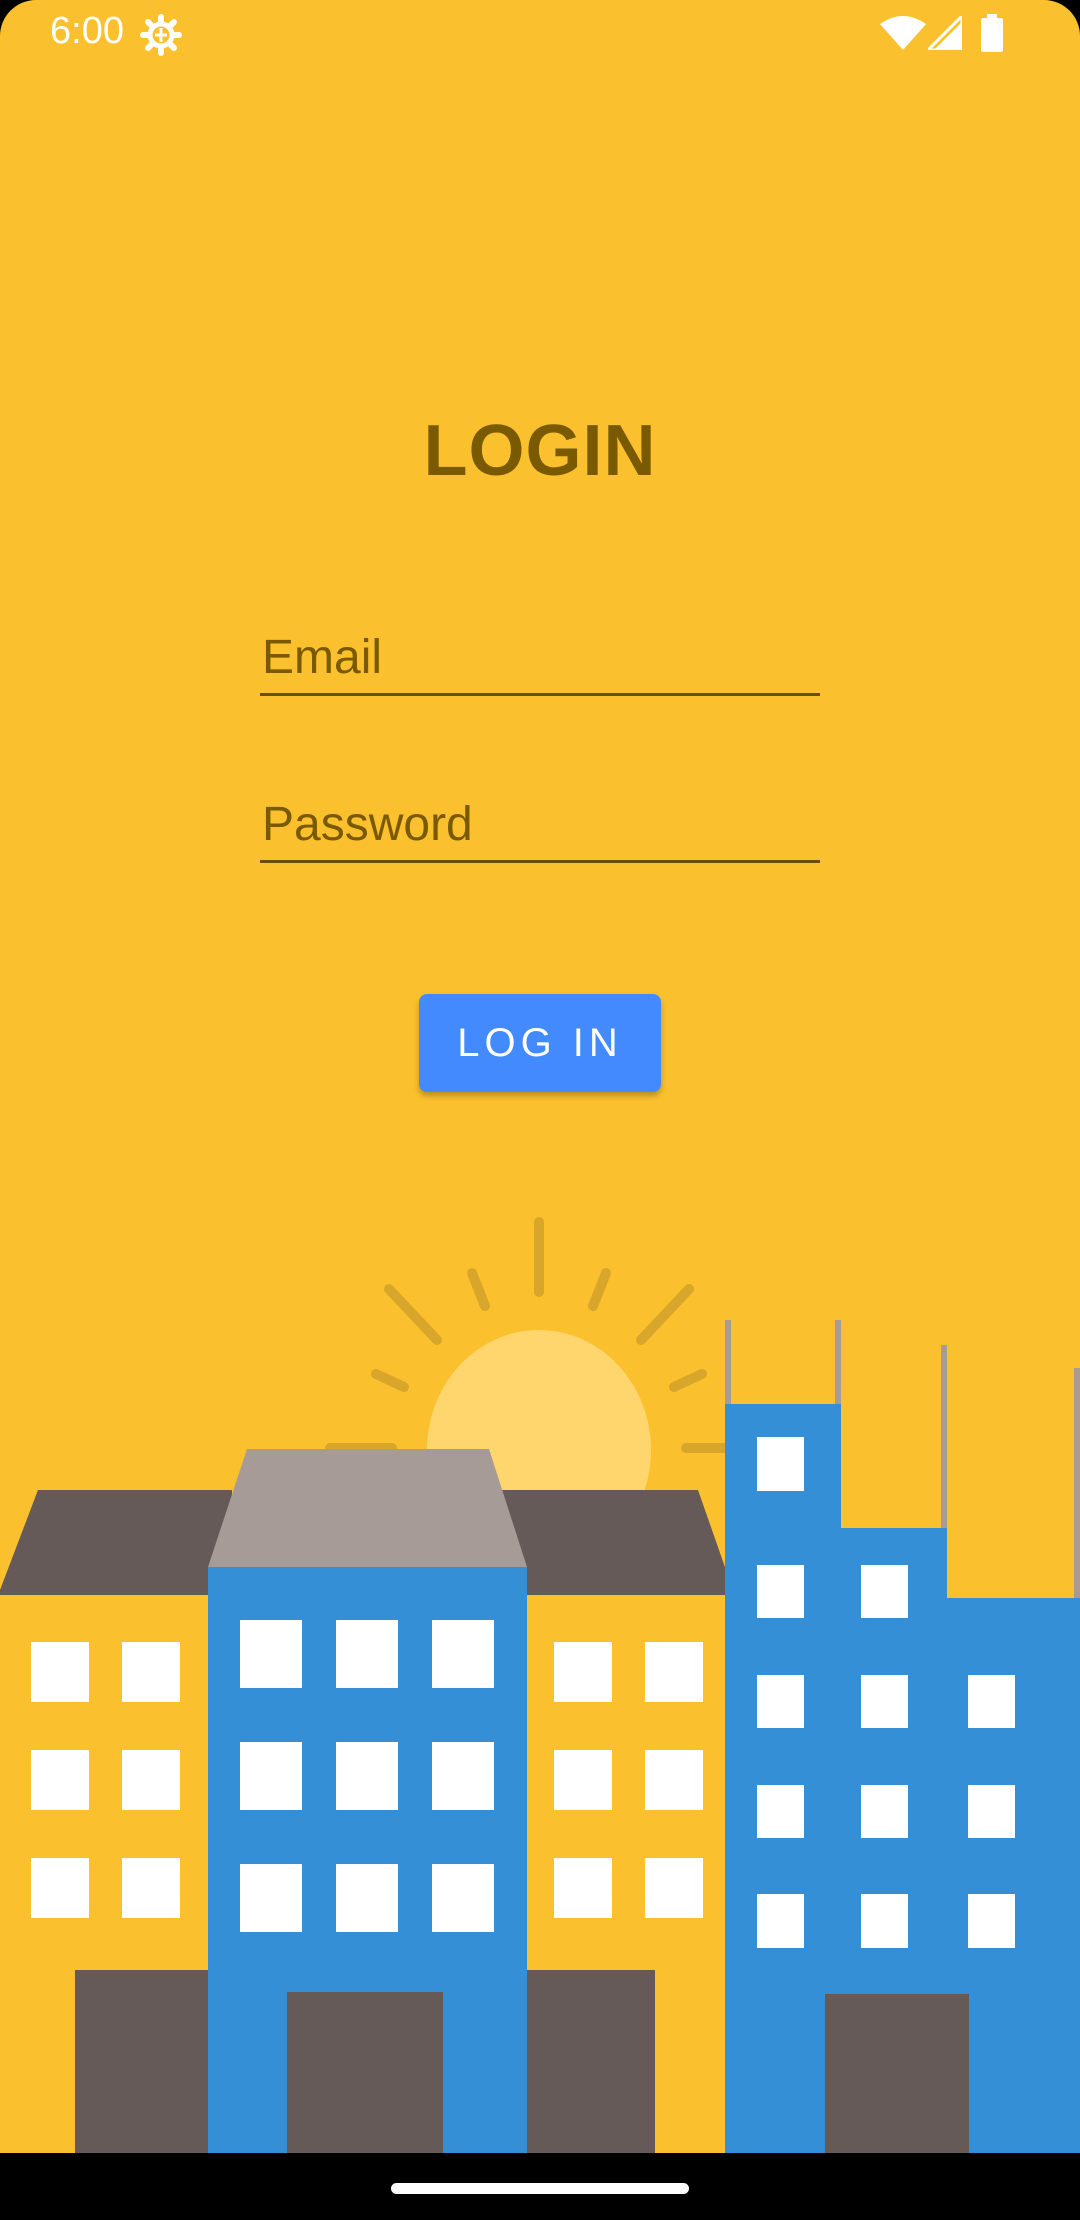 Image resolution: width=1080 pixels, height=2220 pixels. Describe the element at coordinates (540, 33) in the screenshot. I see `status-bar: 6:00` at that location.